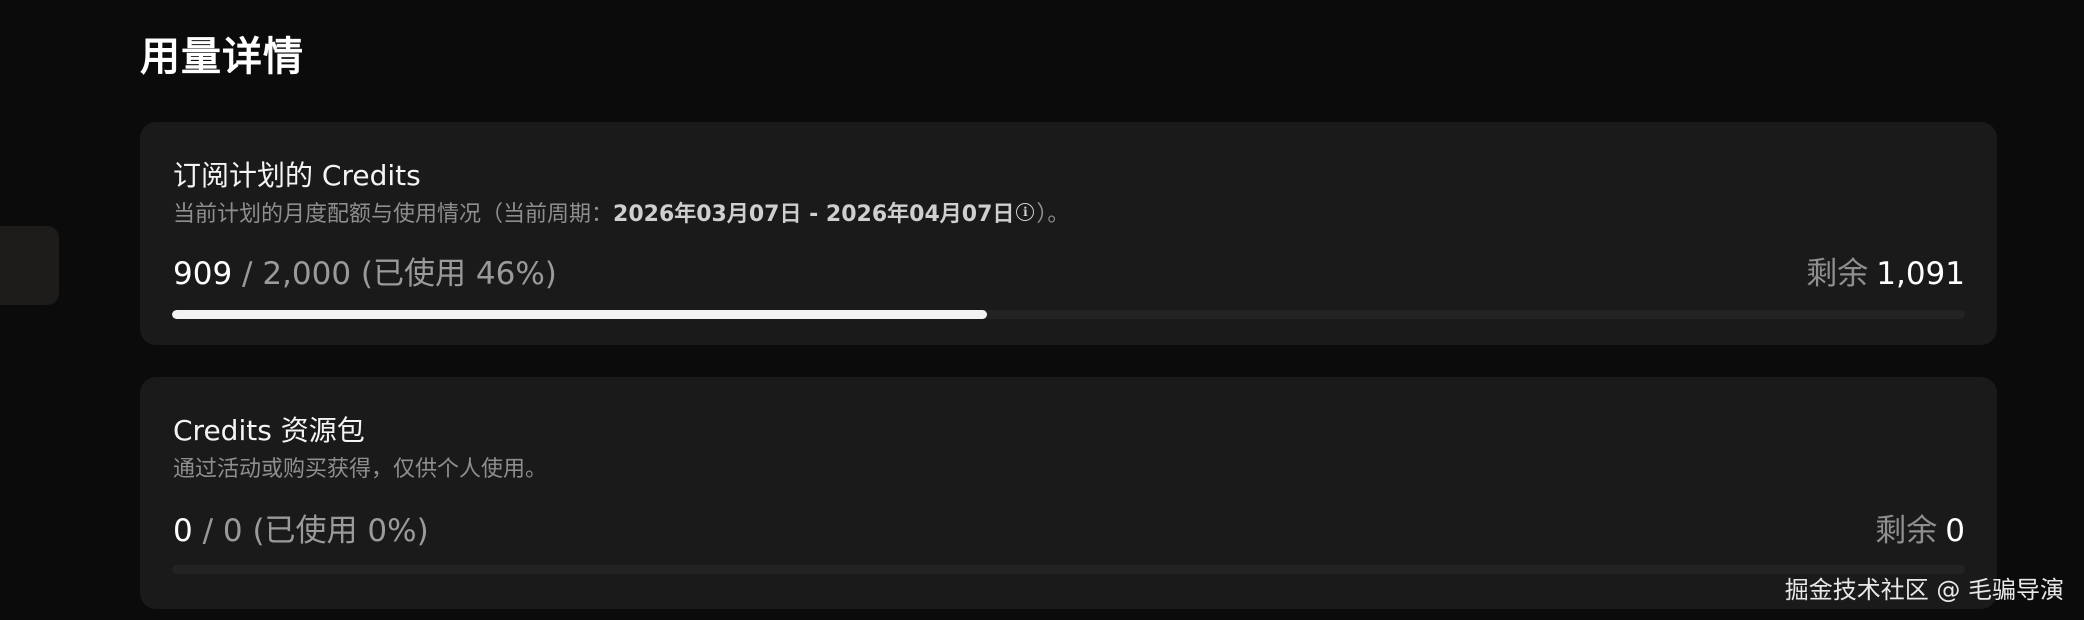 The width and height of the screenshot is (2084, 620). I want to click on used-credits: 909, so click(203, 274).